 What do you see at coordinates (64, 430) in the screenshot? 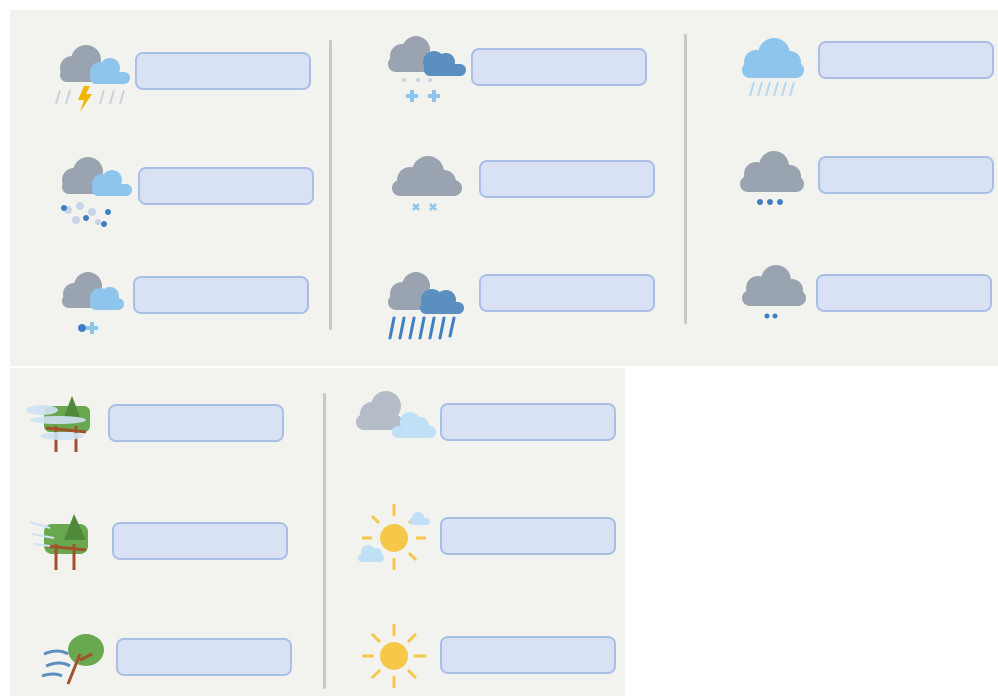
I see `fog-icon` at bounding box center [64, 430].